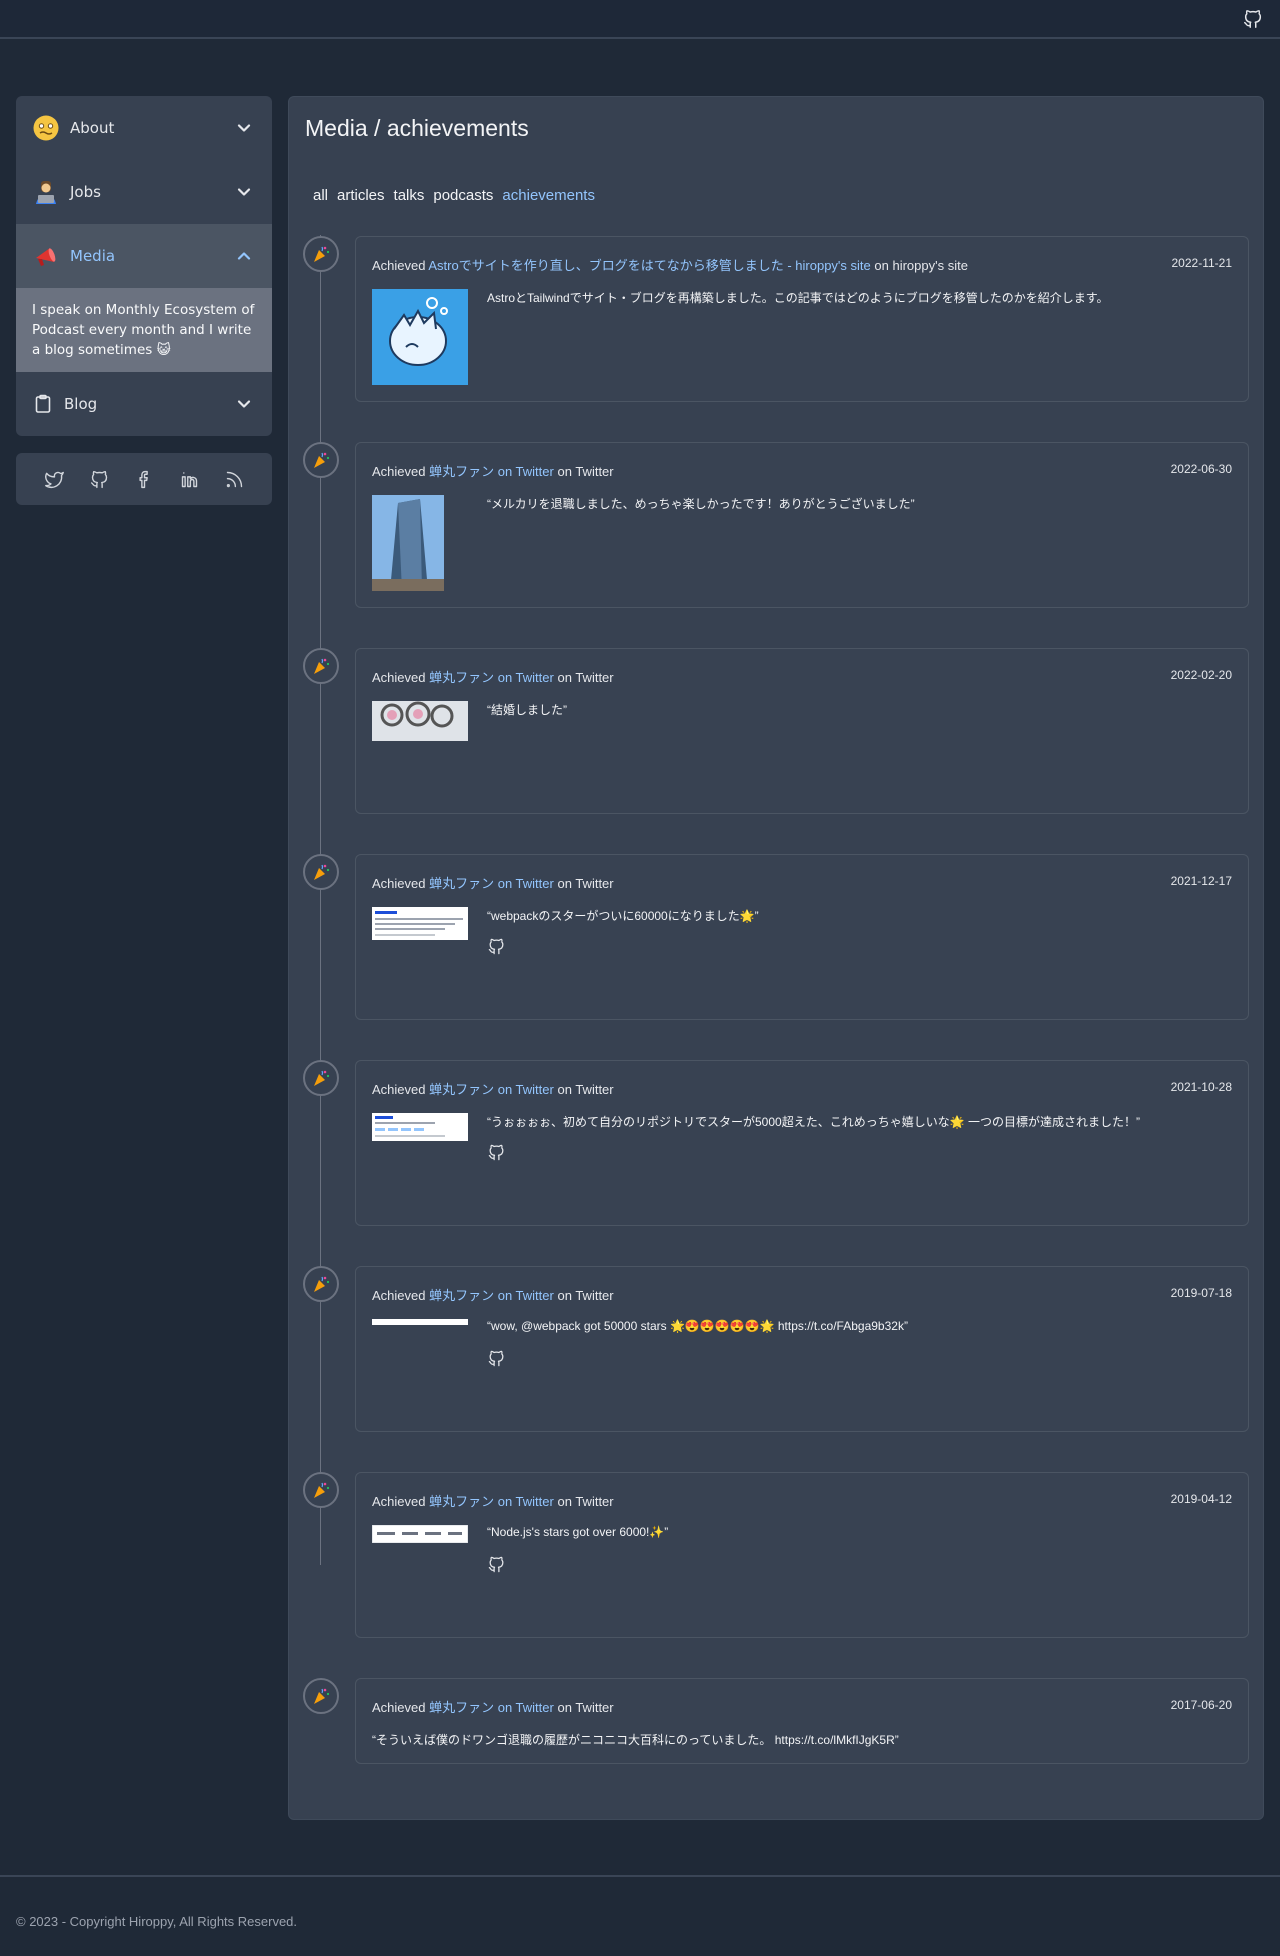 The width and height of the screenshot is (1280, 1956). Describe the element at coordinates (417, 128) in the screenshot. I see `page-title: Media / achievements` at that location.